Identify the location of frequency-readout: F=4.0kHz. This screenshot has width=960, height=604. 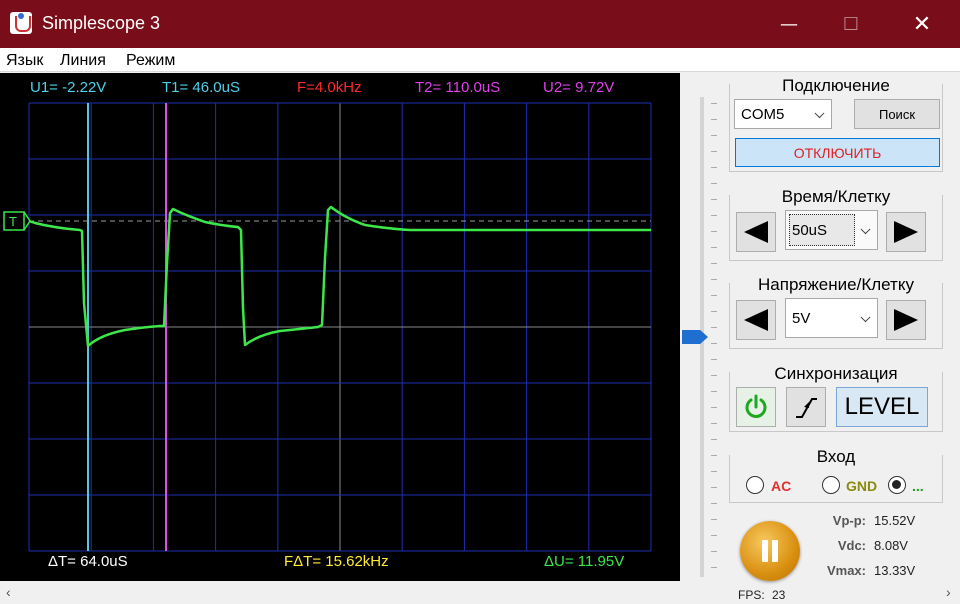
(329, 87).